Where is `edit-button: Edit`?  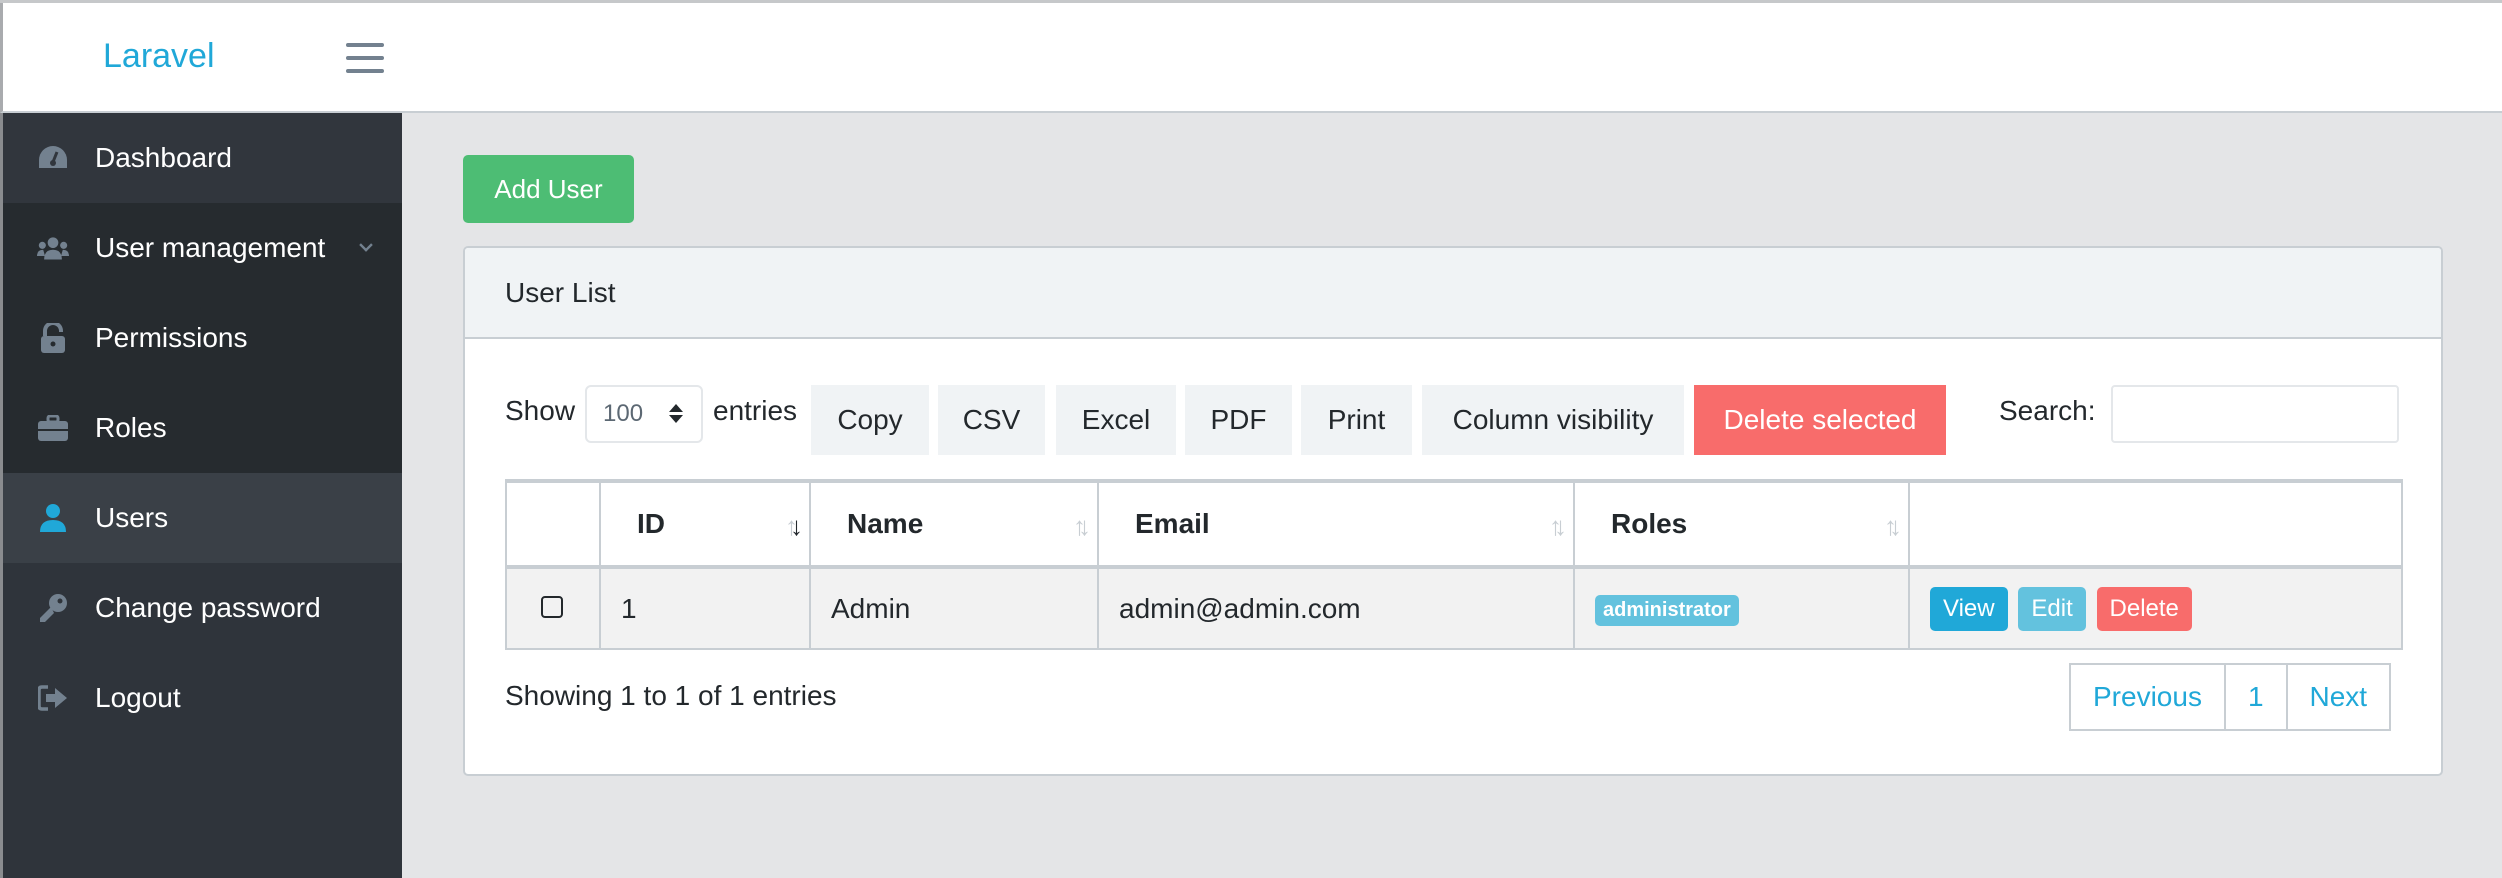
edit-button: Edit is located at coordinates (2052, 608).